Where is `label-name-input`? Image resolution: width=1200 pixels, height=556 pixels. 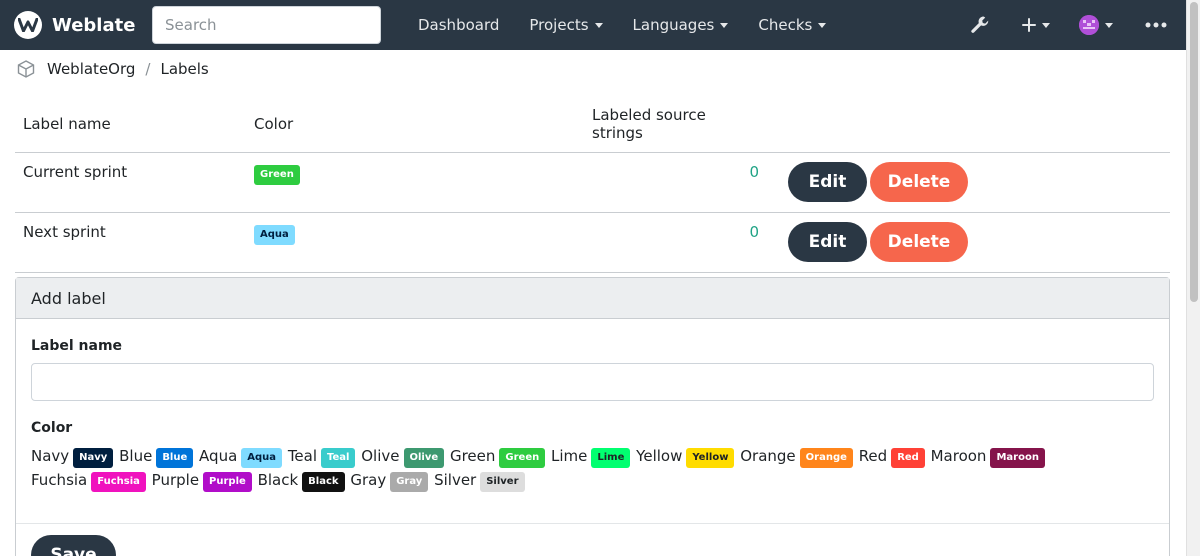 label-name-input is located at coordinates (592, 382).